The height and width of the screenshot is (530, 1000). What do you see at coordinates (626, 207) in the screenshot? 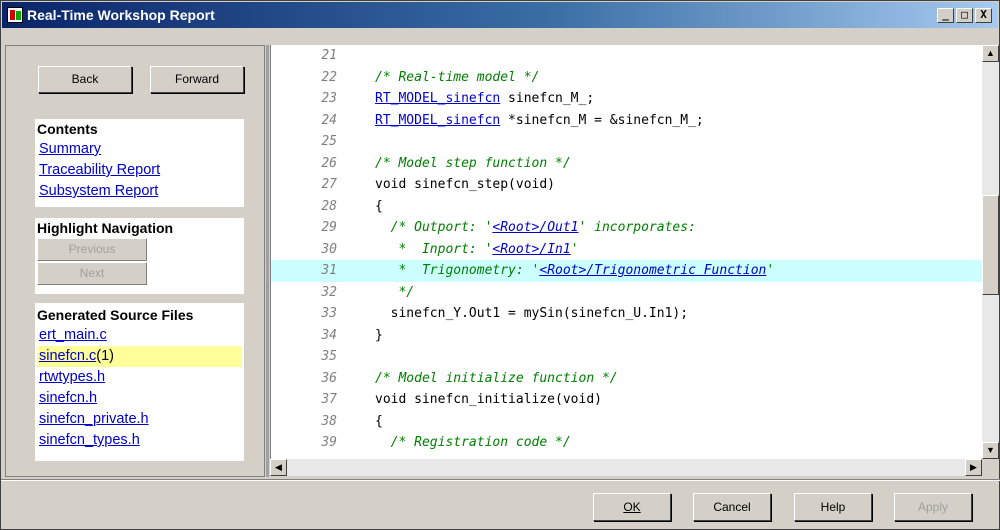
I see `code-line: 28 {` at bounding box center [626, 207].